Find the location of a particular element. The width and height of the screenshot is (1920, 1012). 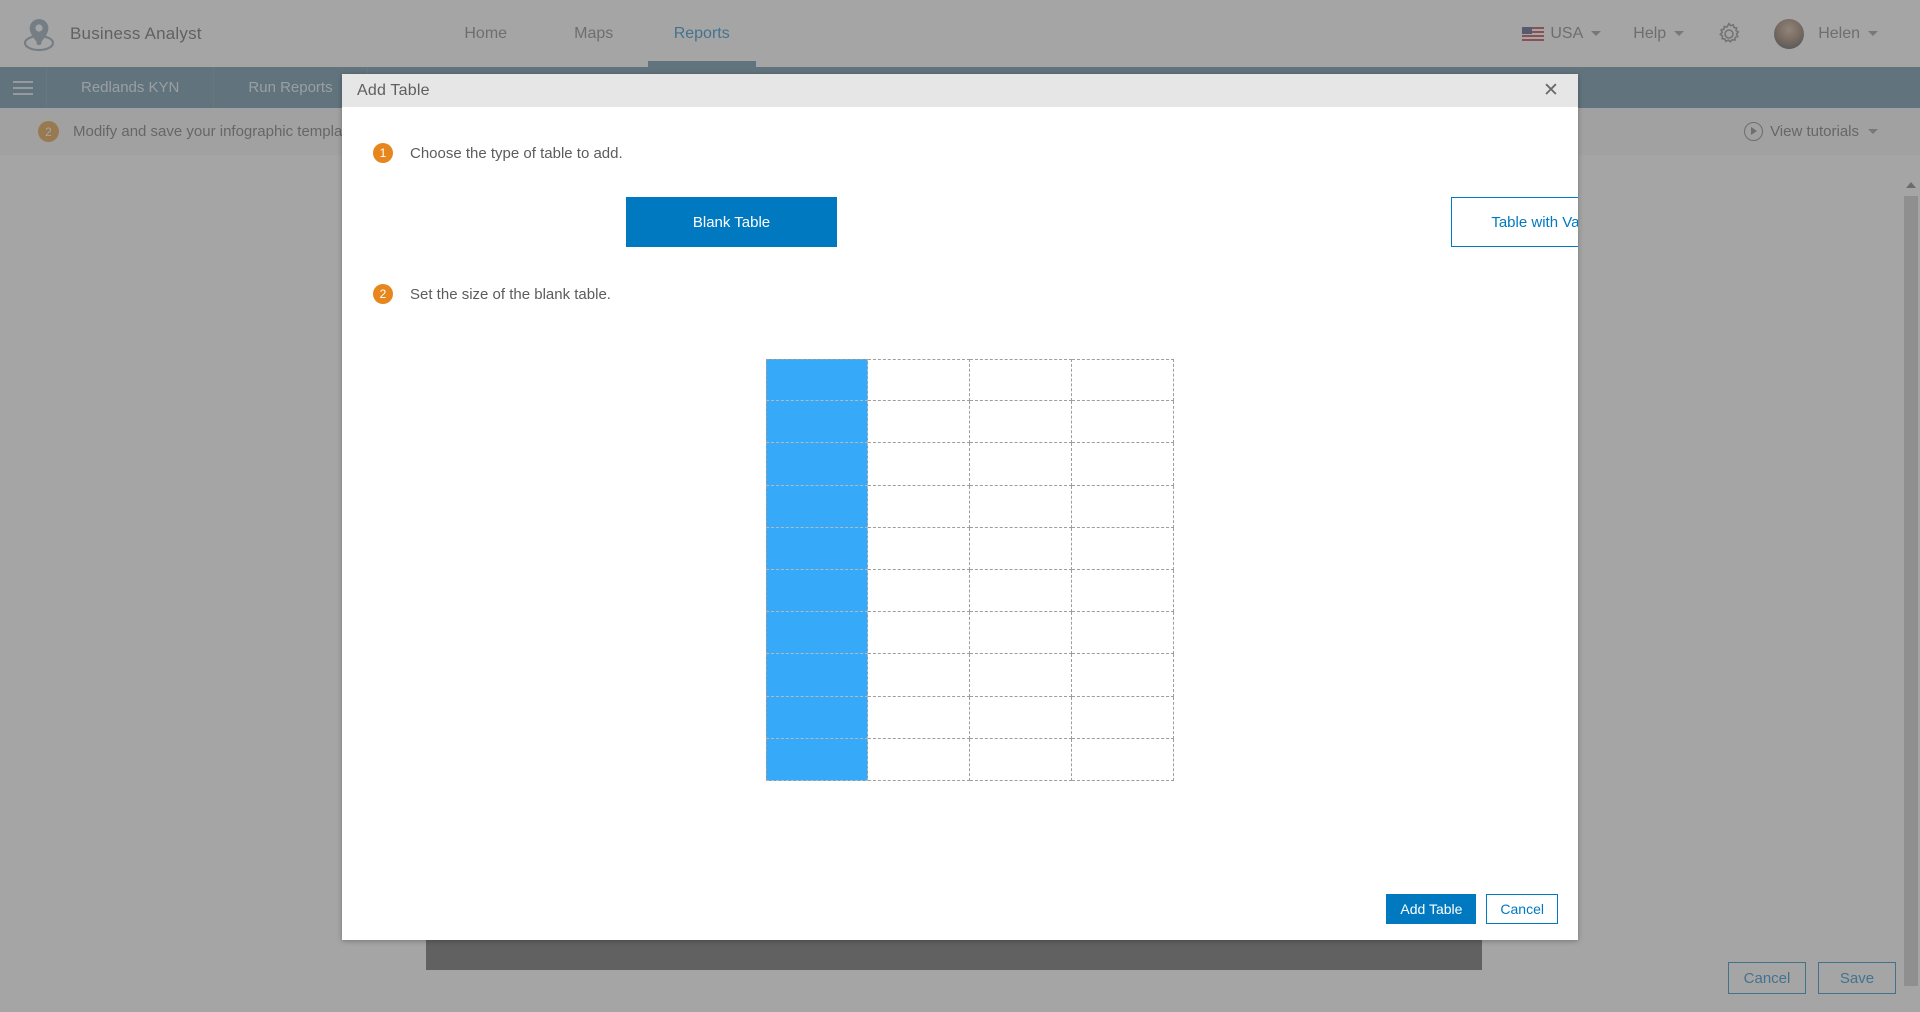

table-type-options: Blank Table Table with Variables is located at coordinates (960, 224).